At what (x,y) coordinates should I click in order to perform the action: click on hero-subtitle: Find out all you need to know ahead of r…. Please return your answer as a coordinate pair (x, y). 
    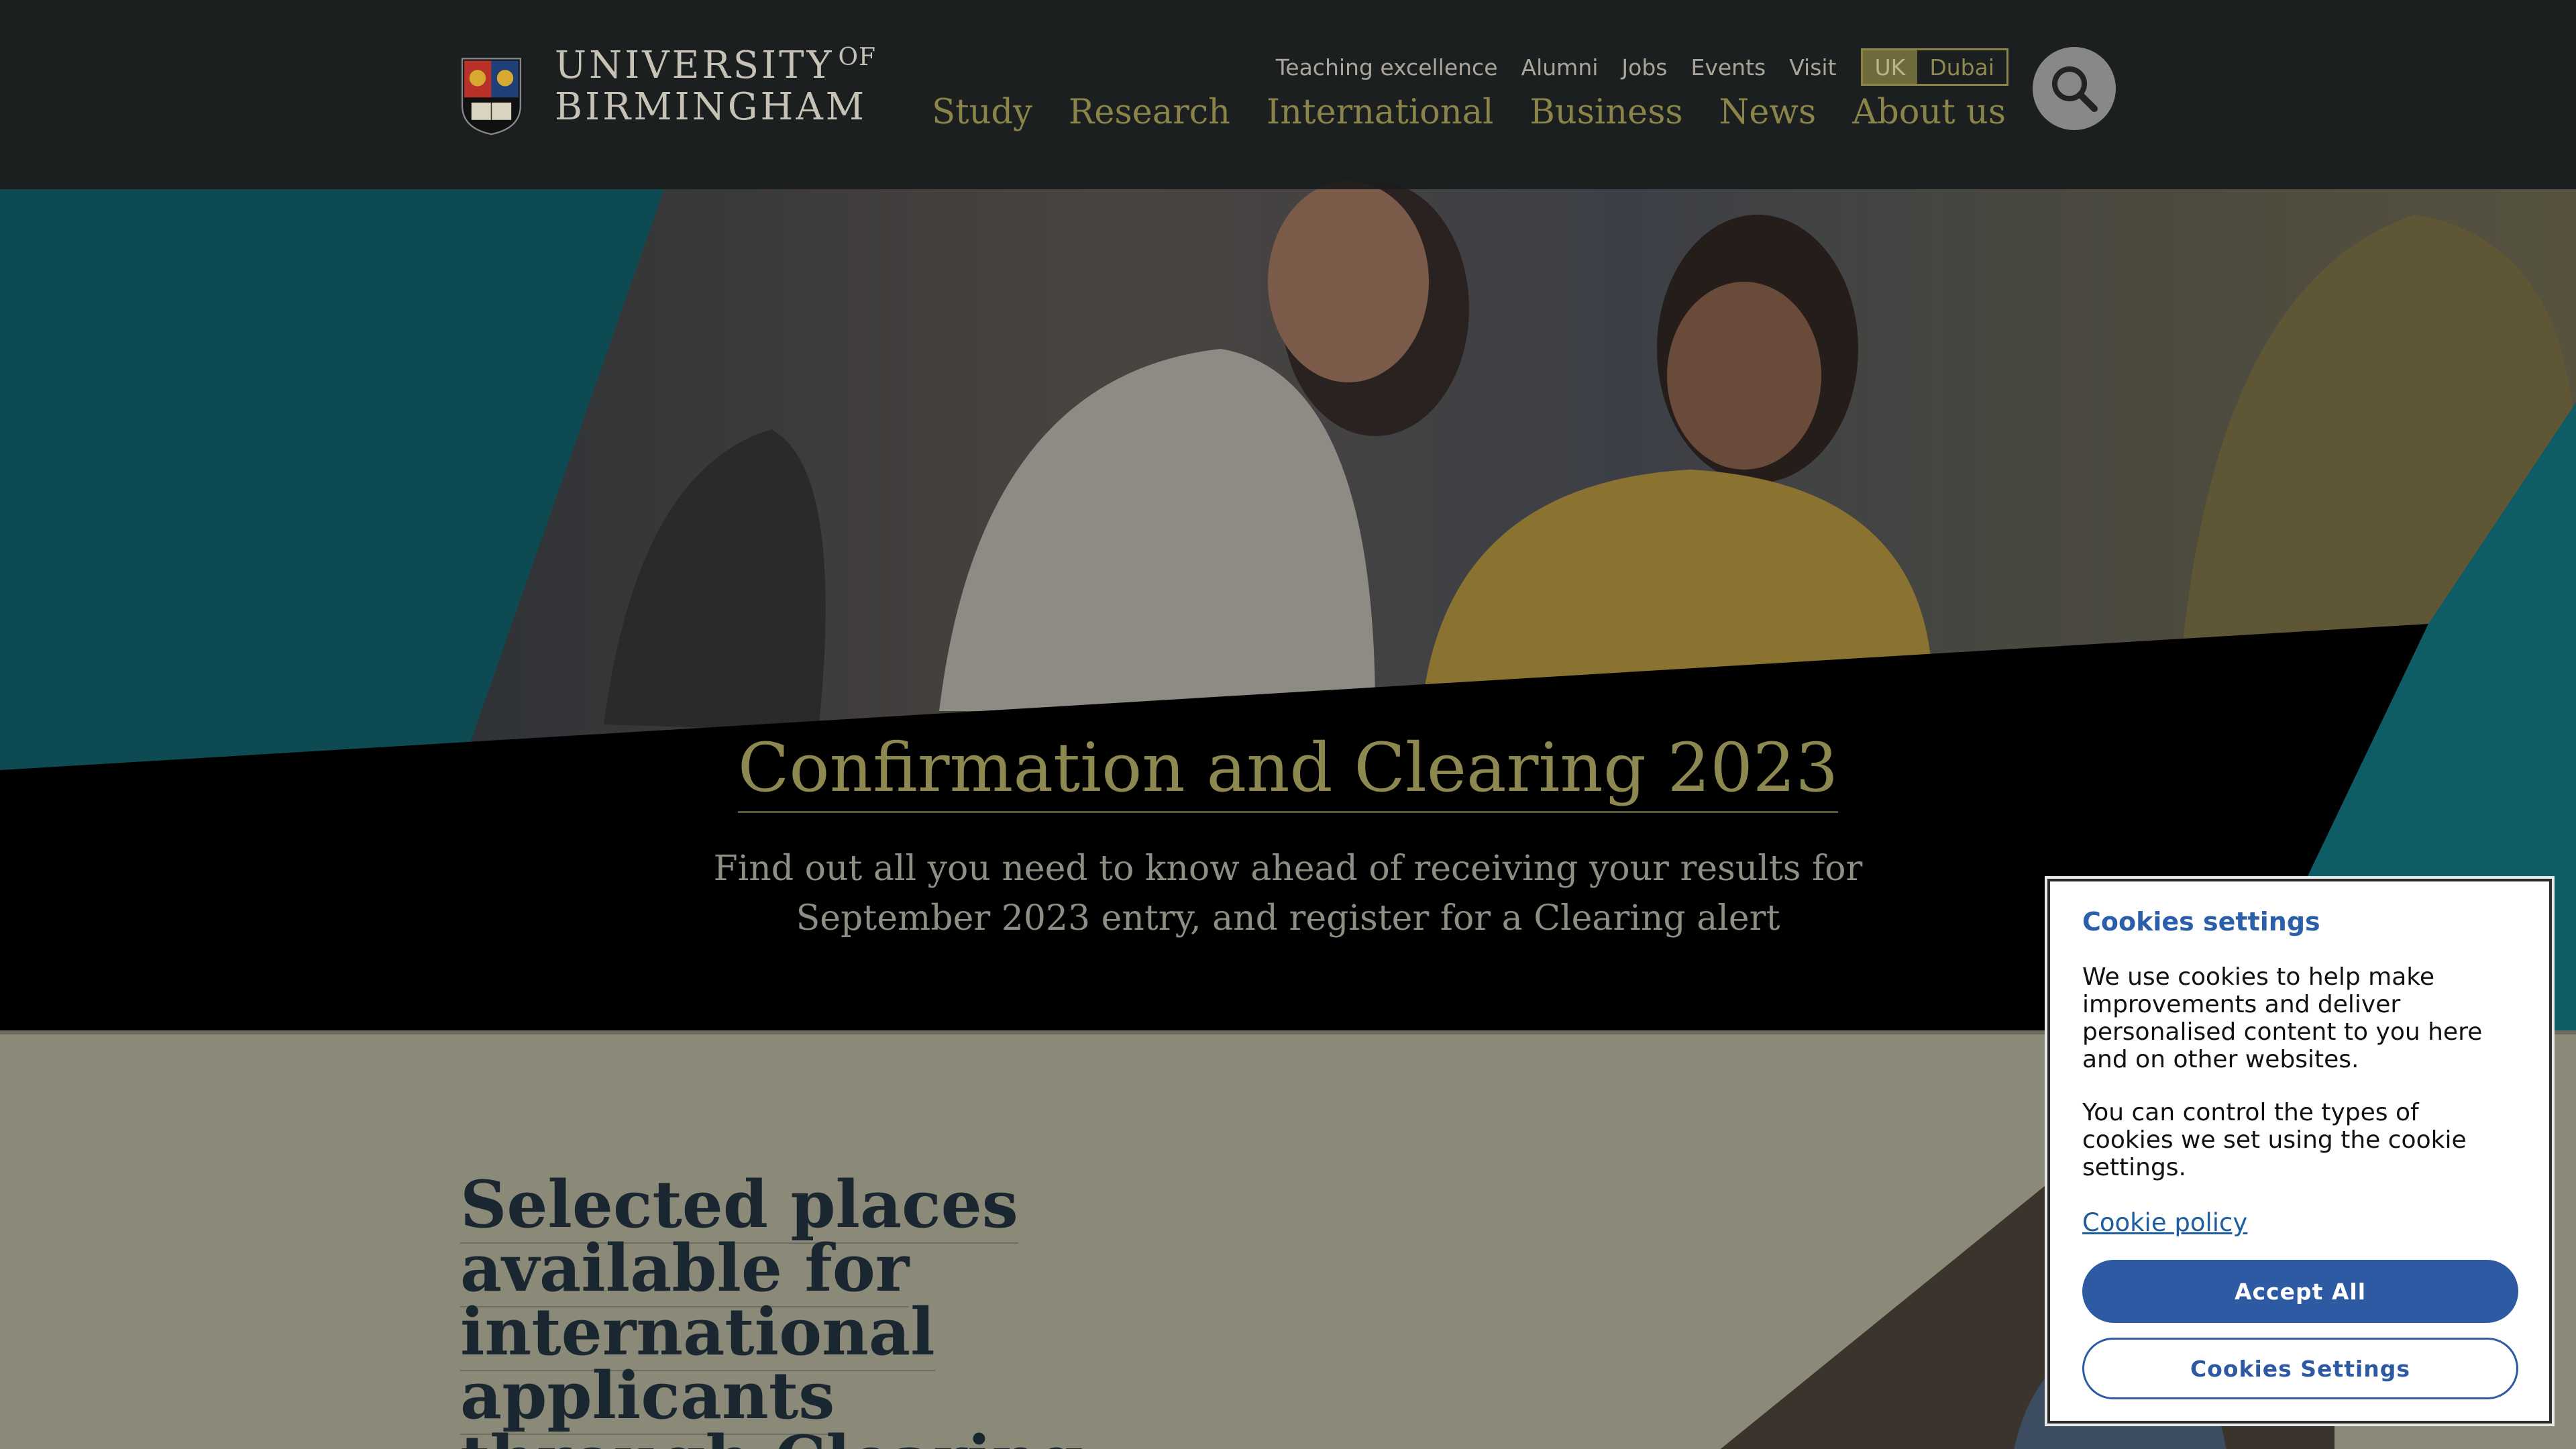
    Looking at the image, I should click on (1288, 893).